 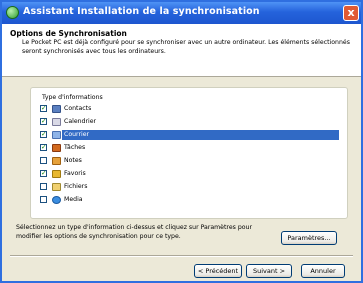 I want to click on list-item-files: Fichiers, so click(x=189, y=187).